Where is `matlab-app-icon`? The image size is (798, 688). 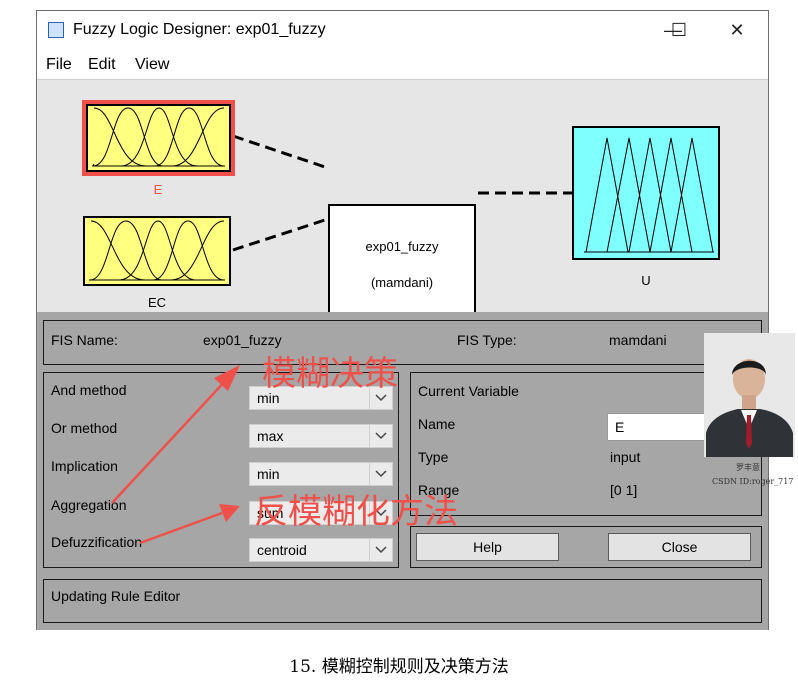 matlab-app-icon is located at coordinates (56, 30).